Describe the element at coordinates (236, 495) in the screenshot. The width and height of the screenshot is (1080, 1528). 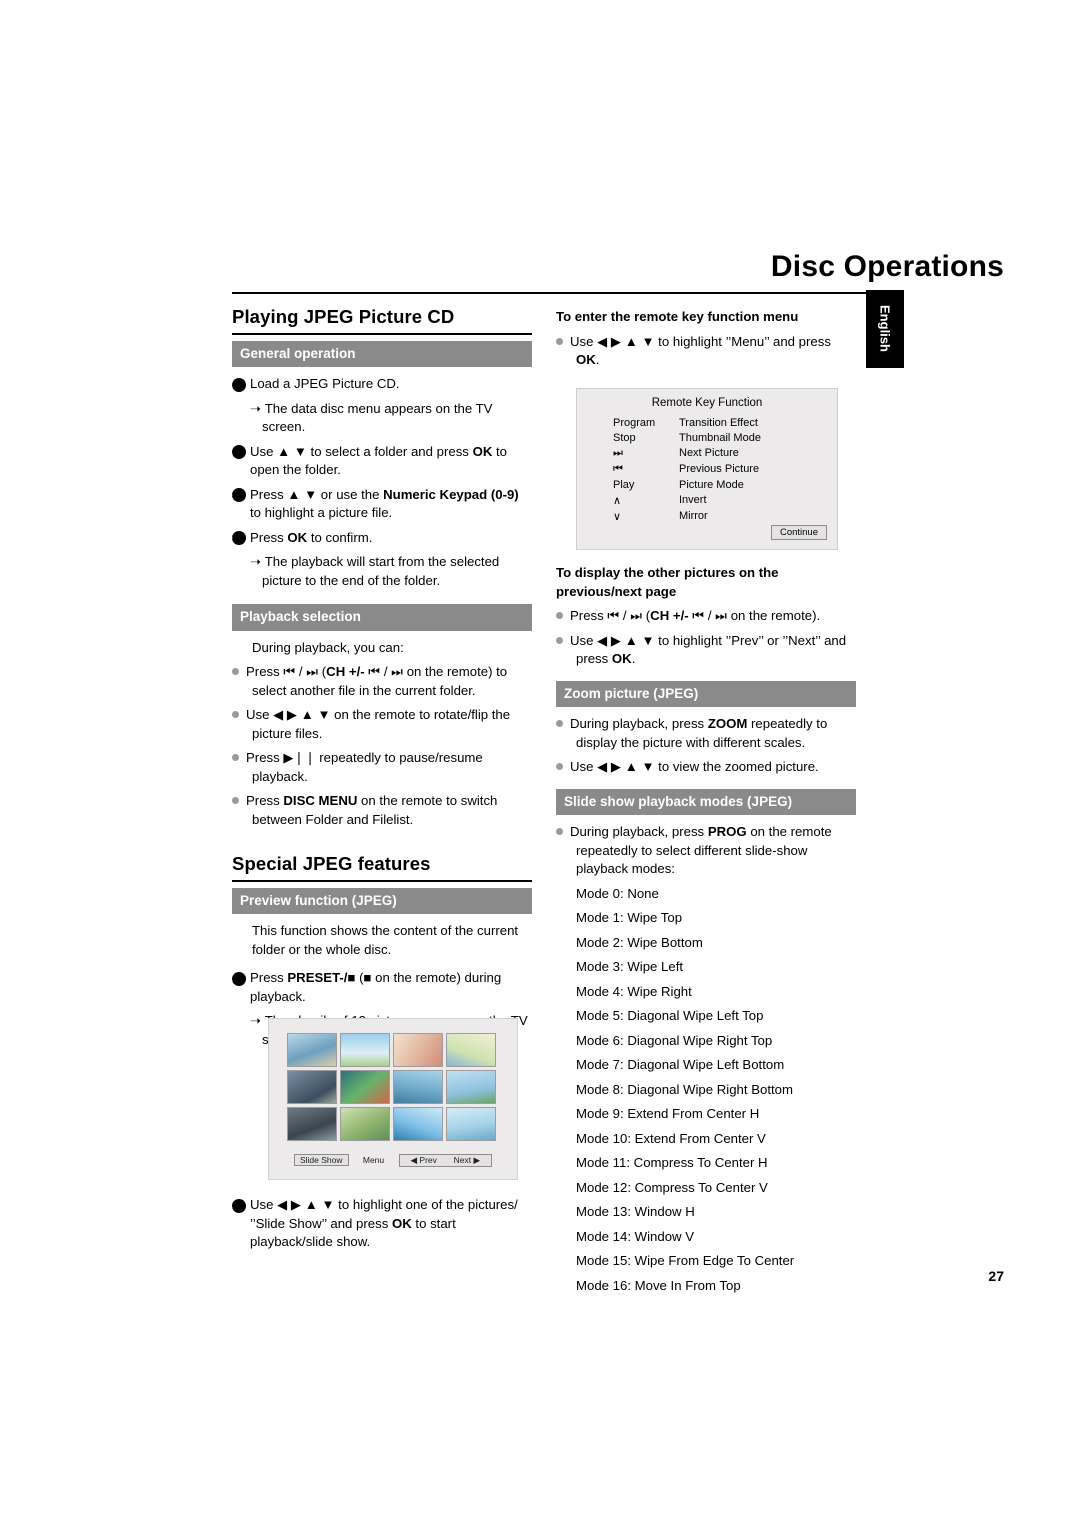
I see `step-number-3: 3` at that location.